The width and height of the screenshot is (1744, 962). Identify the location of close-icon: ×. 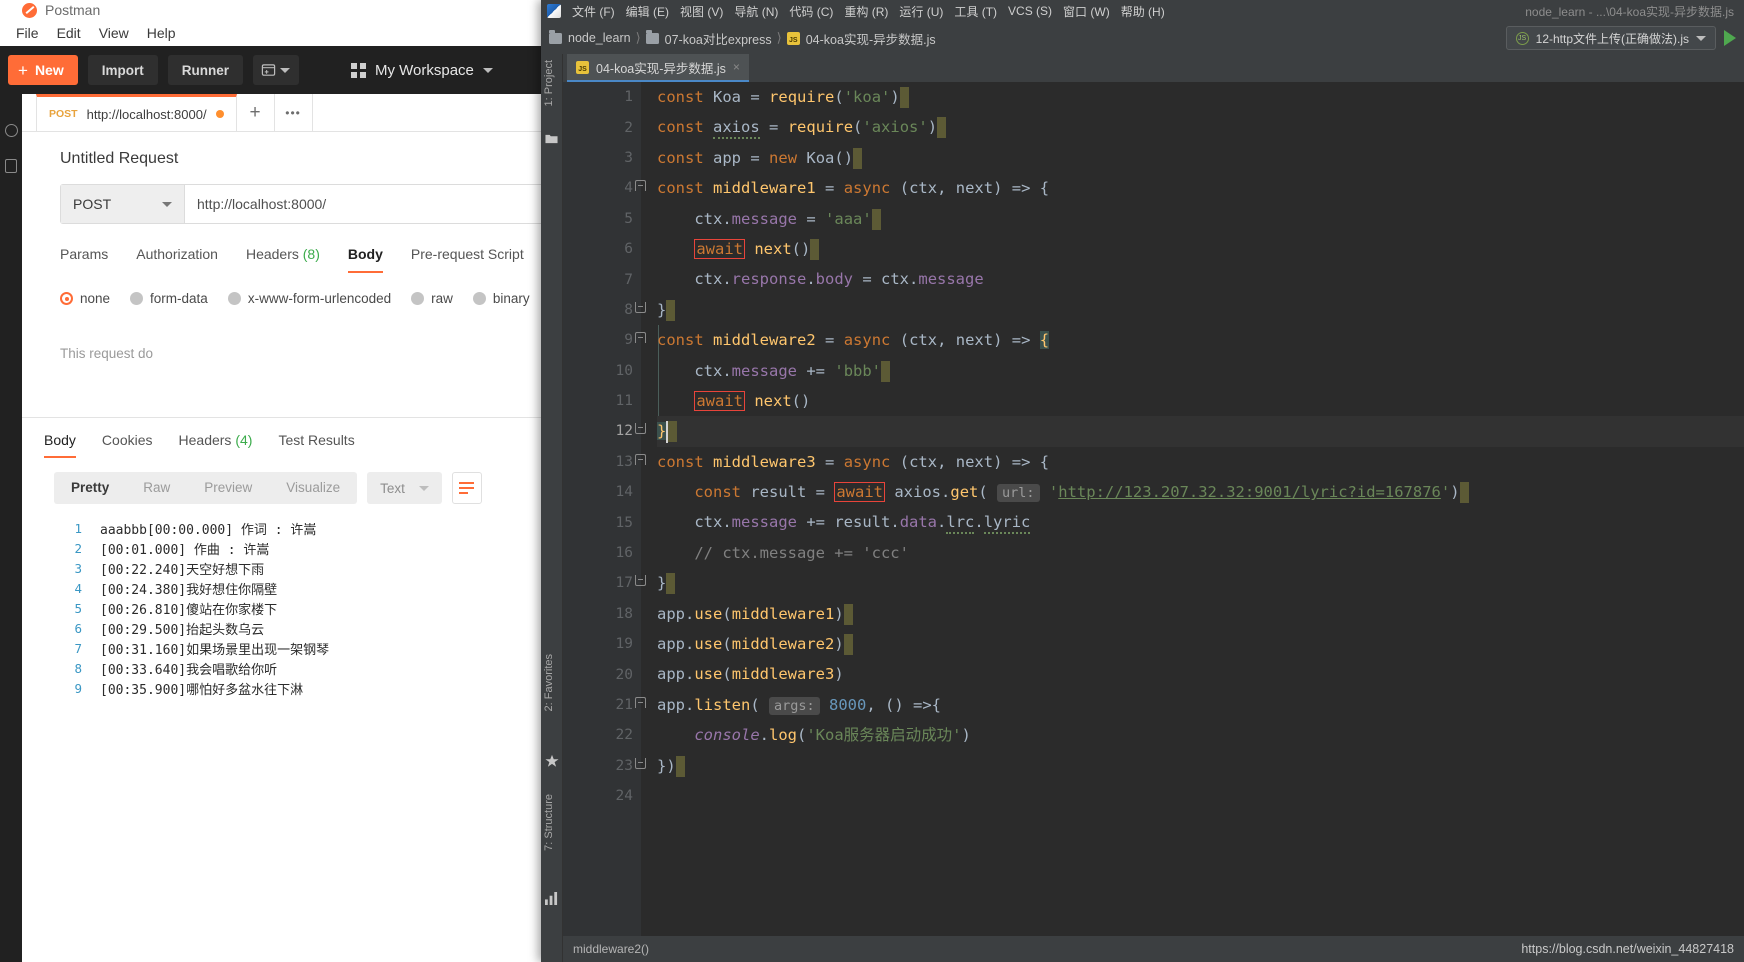
(736, 67).